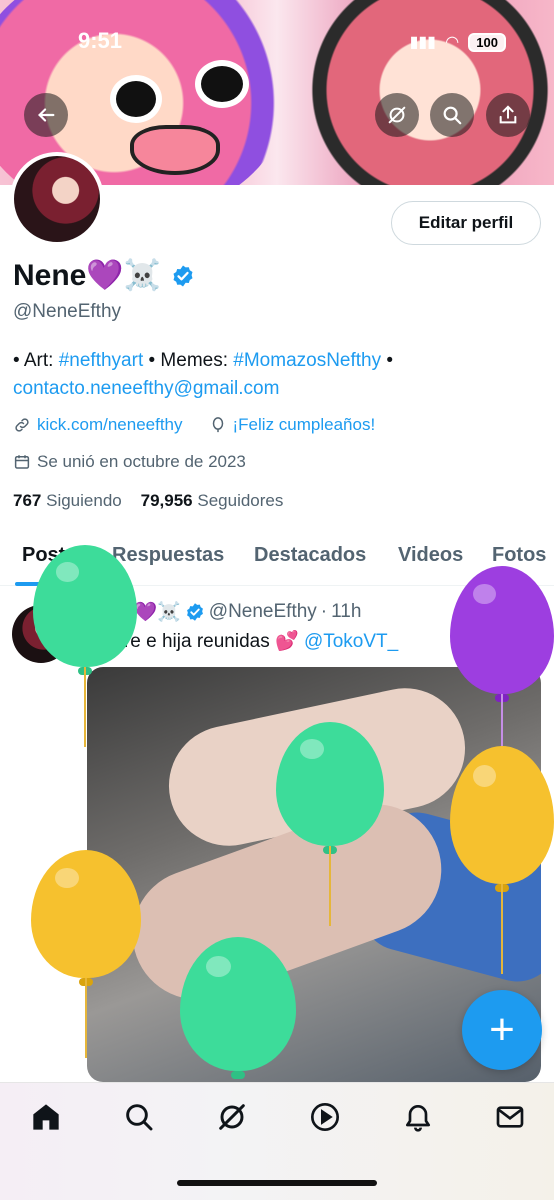 The height and width of the screenshot is (1200, 554). Describe the element at coordinates (101, 360) in the screenshot. I see `hashtag-link: #nefthyart` at that location.